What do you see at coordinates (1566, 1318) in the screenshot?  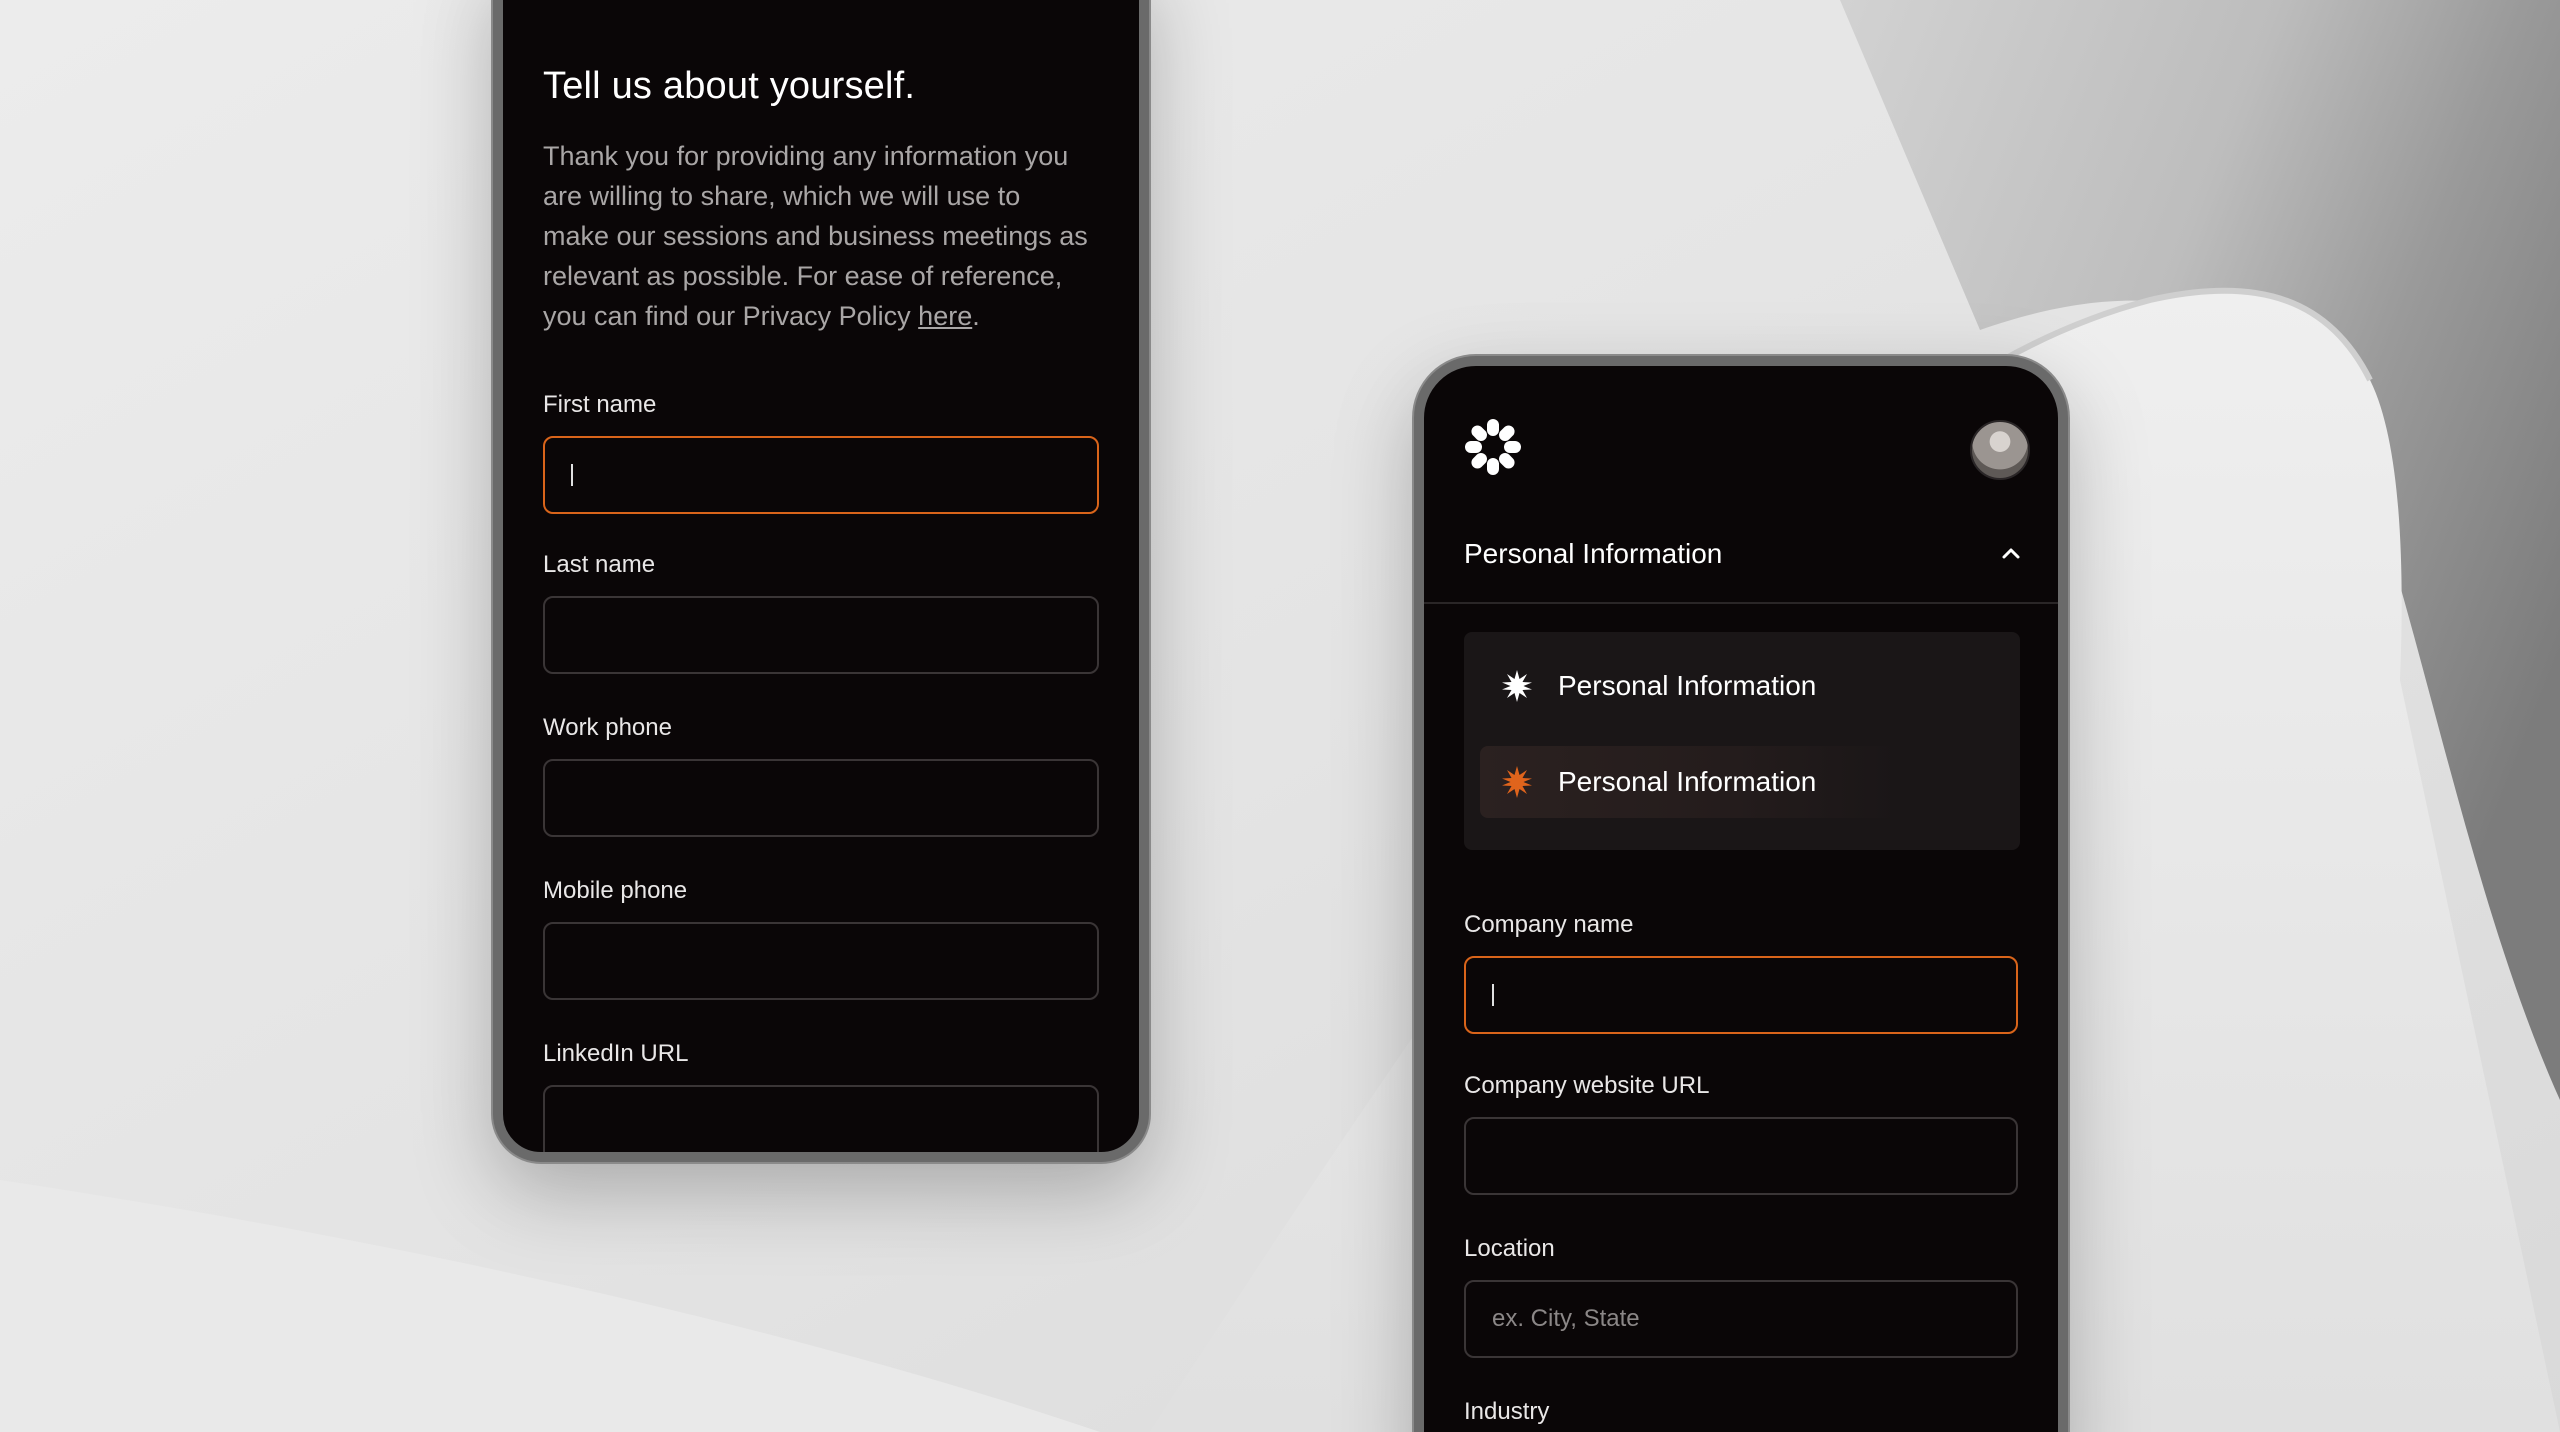 I see `location-placeholder: ex. City, State` at bounding box center [1566, 1318].